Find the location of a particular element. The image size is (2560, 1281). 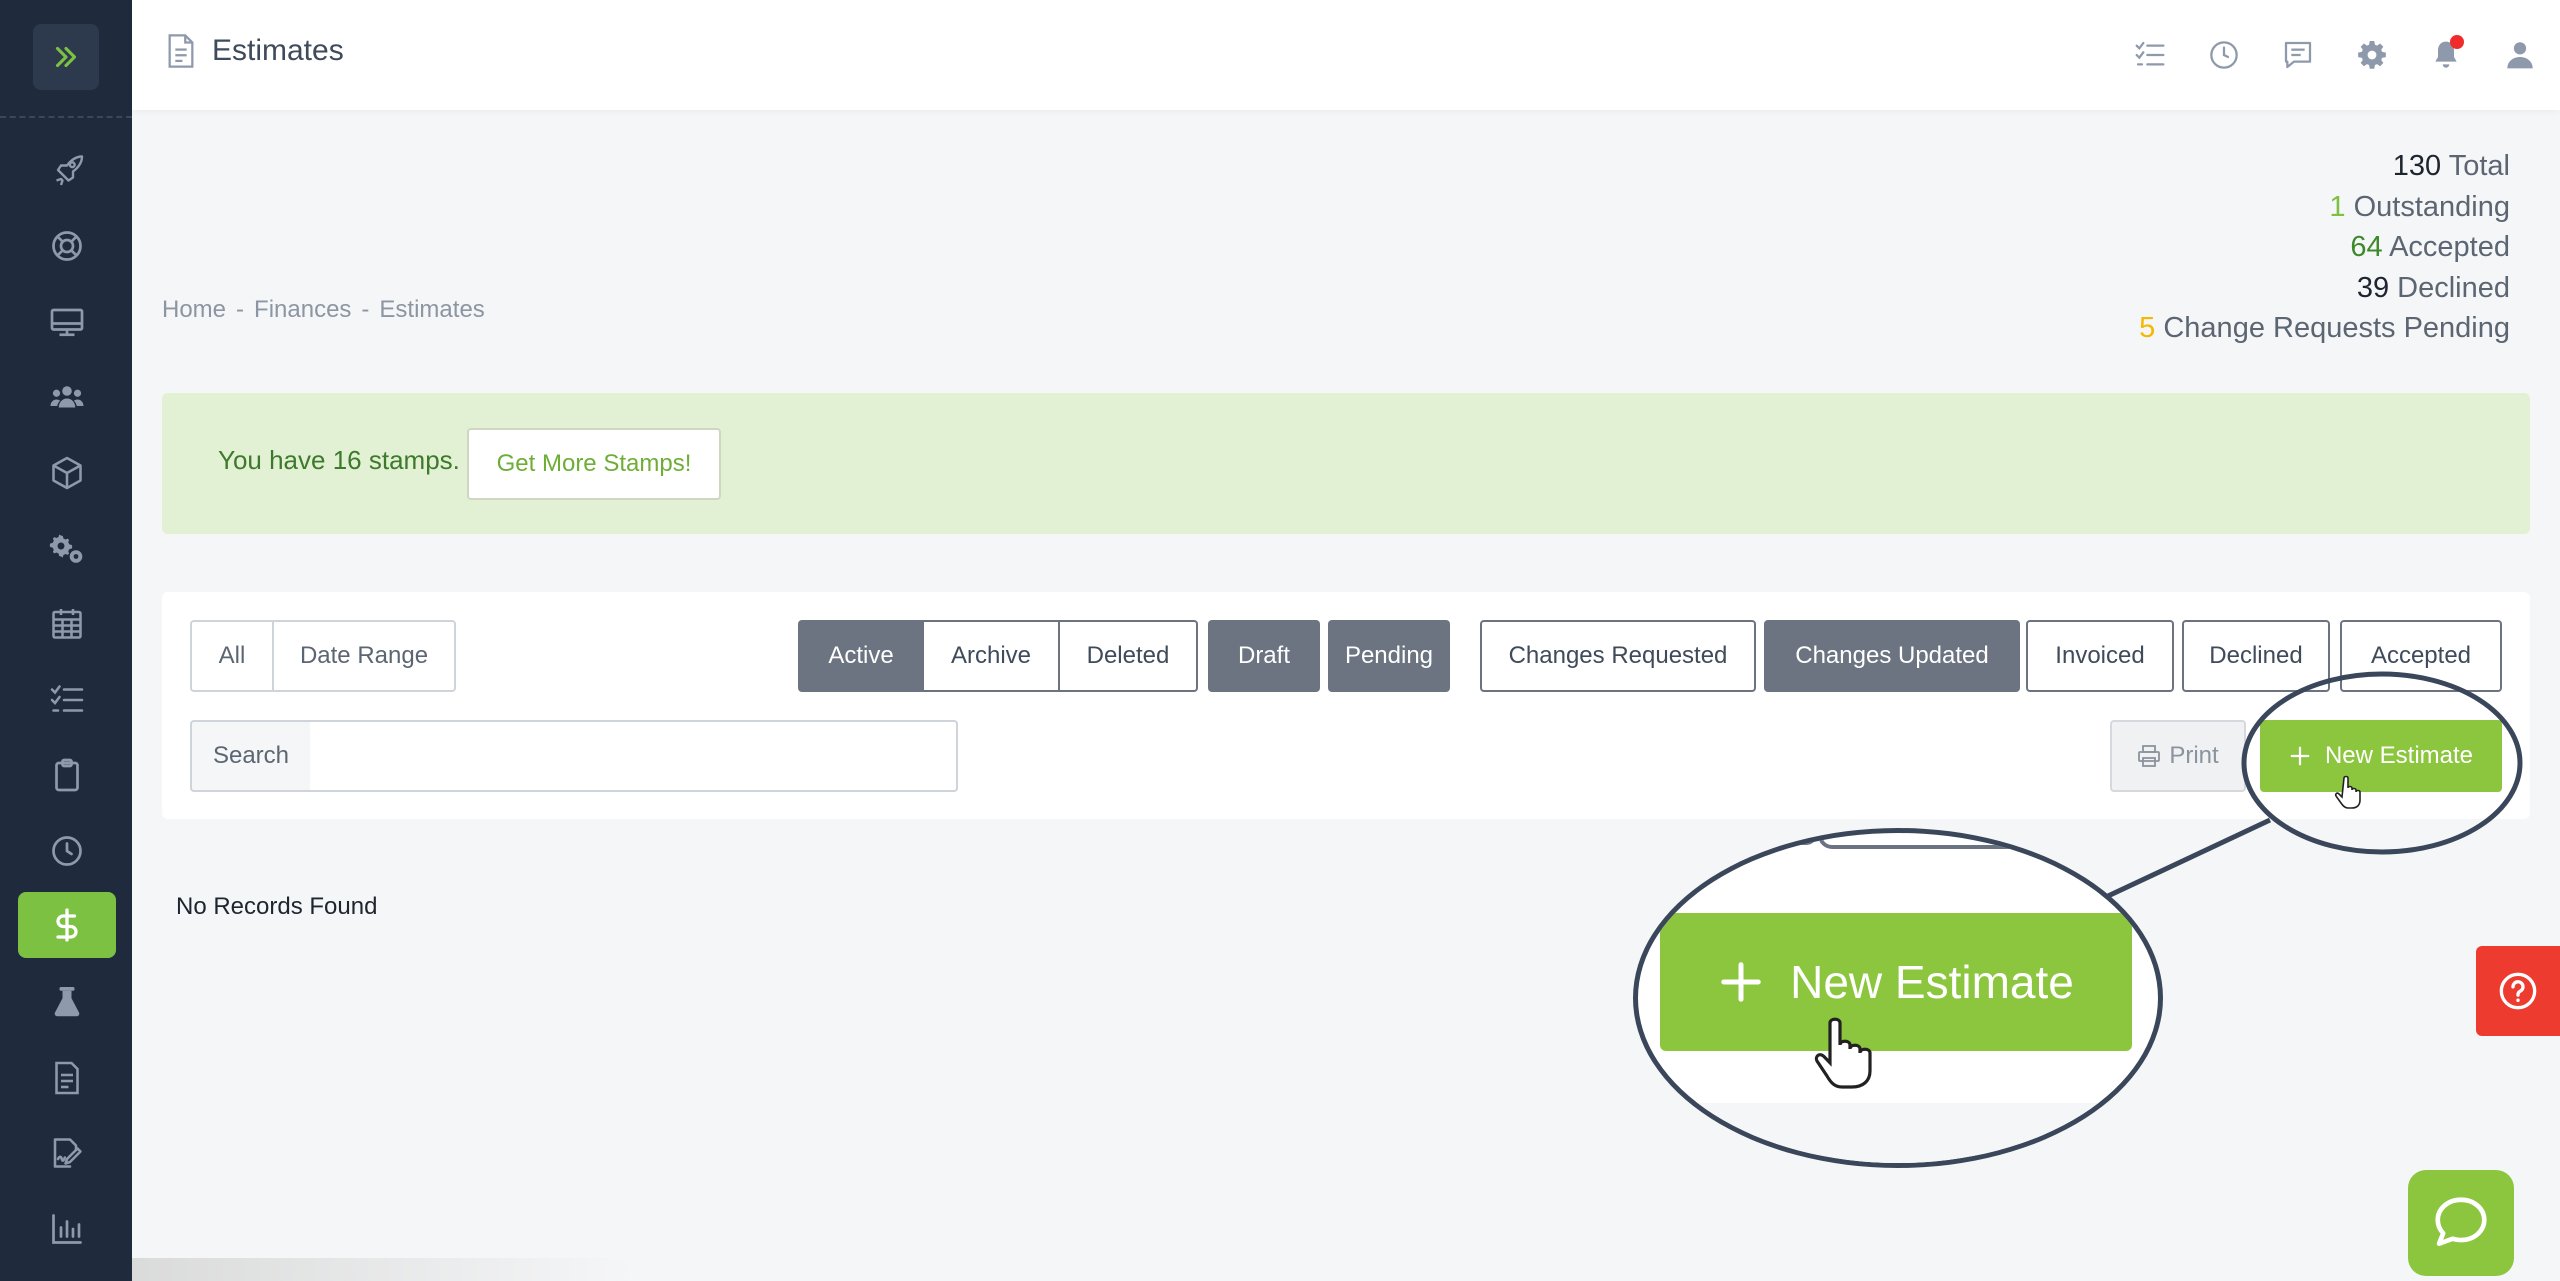

sidebar-item-contracts is located at coordinates (67, 1153).